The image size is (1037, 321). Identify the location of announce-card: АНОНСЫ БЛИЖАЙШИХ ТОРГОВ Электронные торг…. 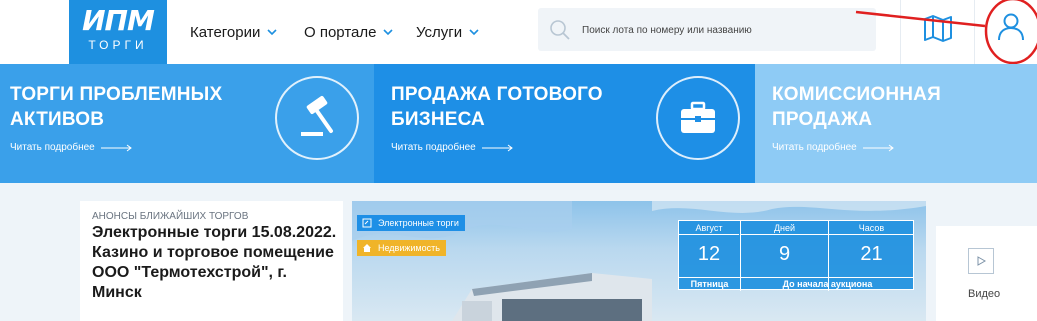
(211, 261).